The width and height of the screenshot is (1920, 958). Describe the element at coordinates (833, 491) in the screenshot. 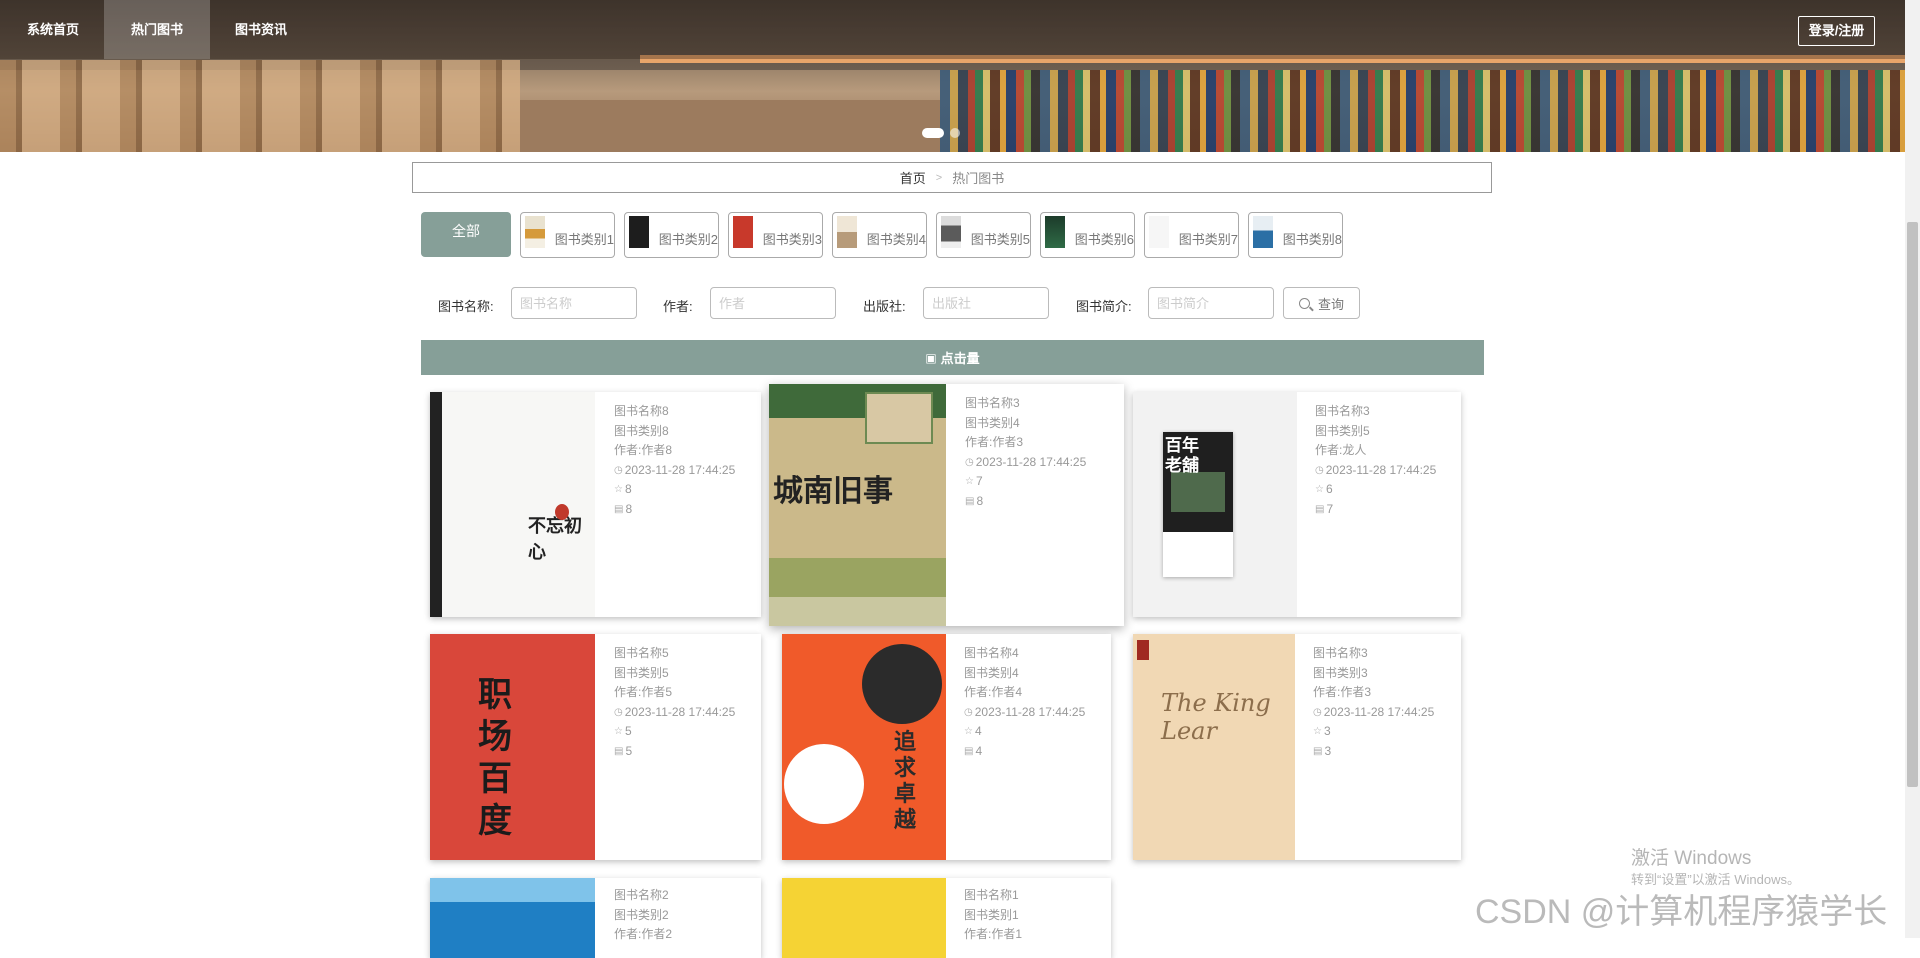

I see `book-cover-title: 城南旧事` at that location.